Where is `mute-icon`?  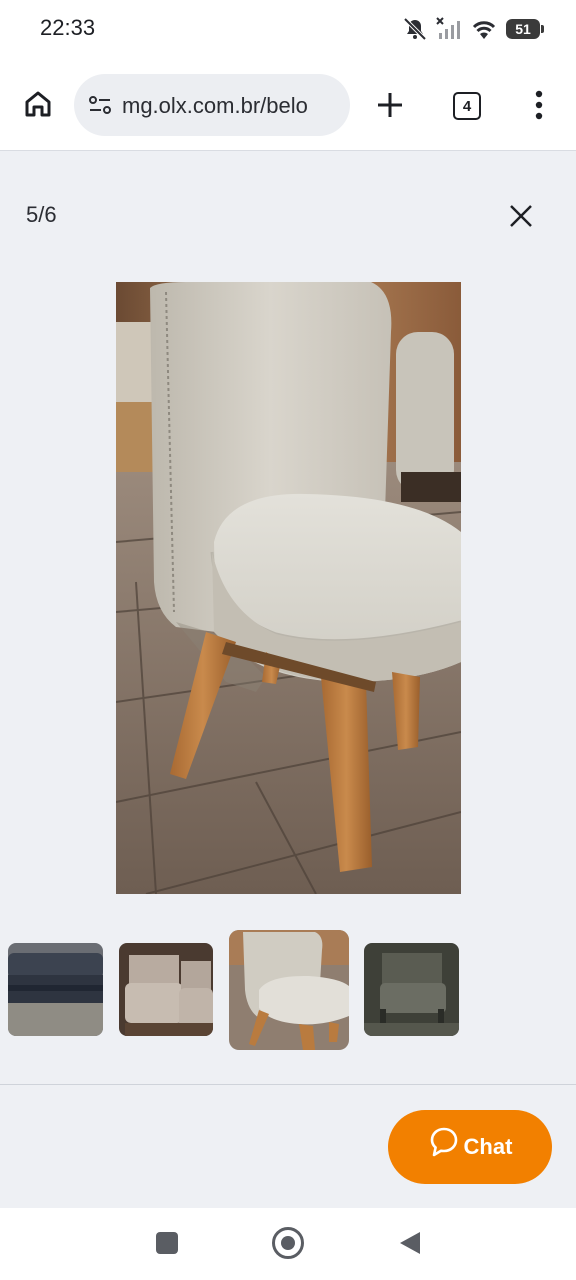
mute-icon is located at coordinates (415, 29).